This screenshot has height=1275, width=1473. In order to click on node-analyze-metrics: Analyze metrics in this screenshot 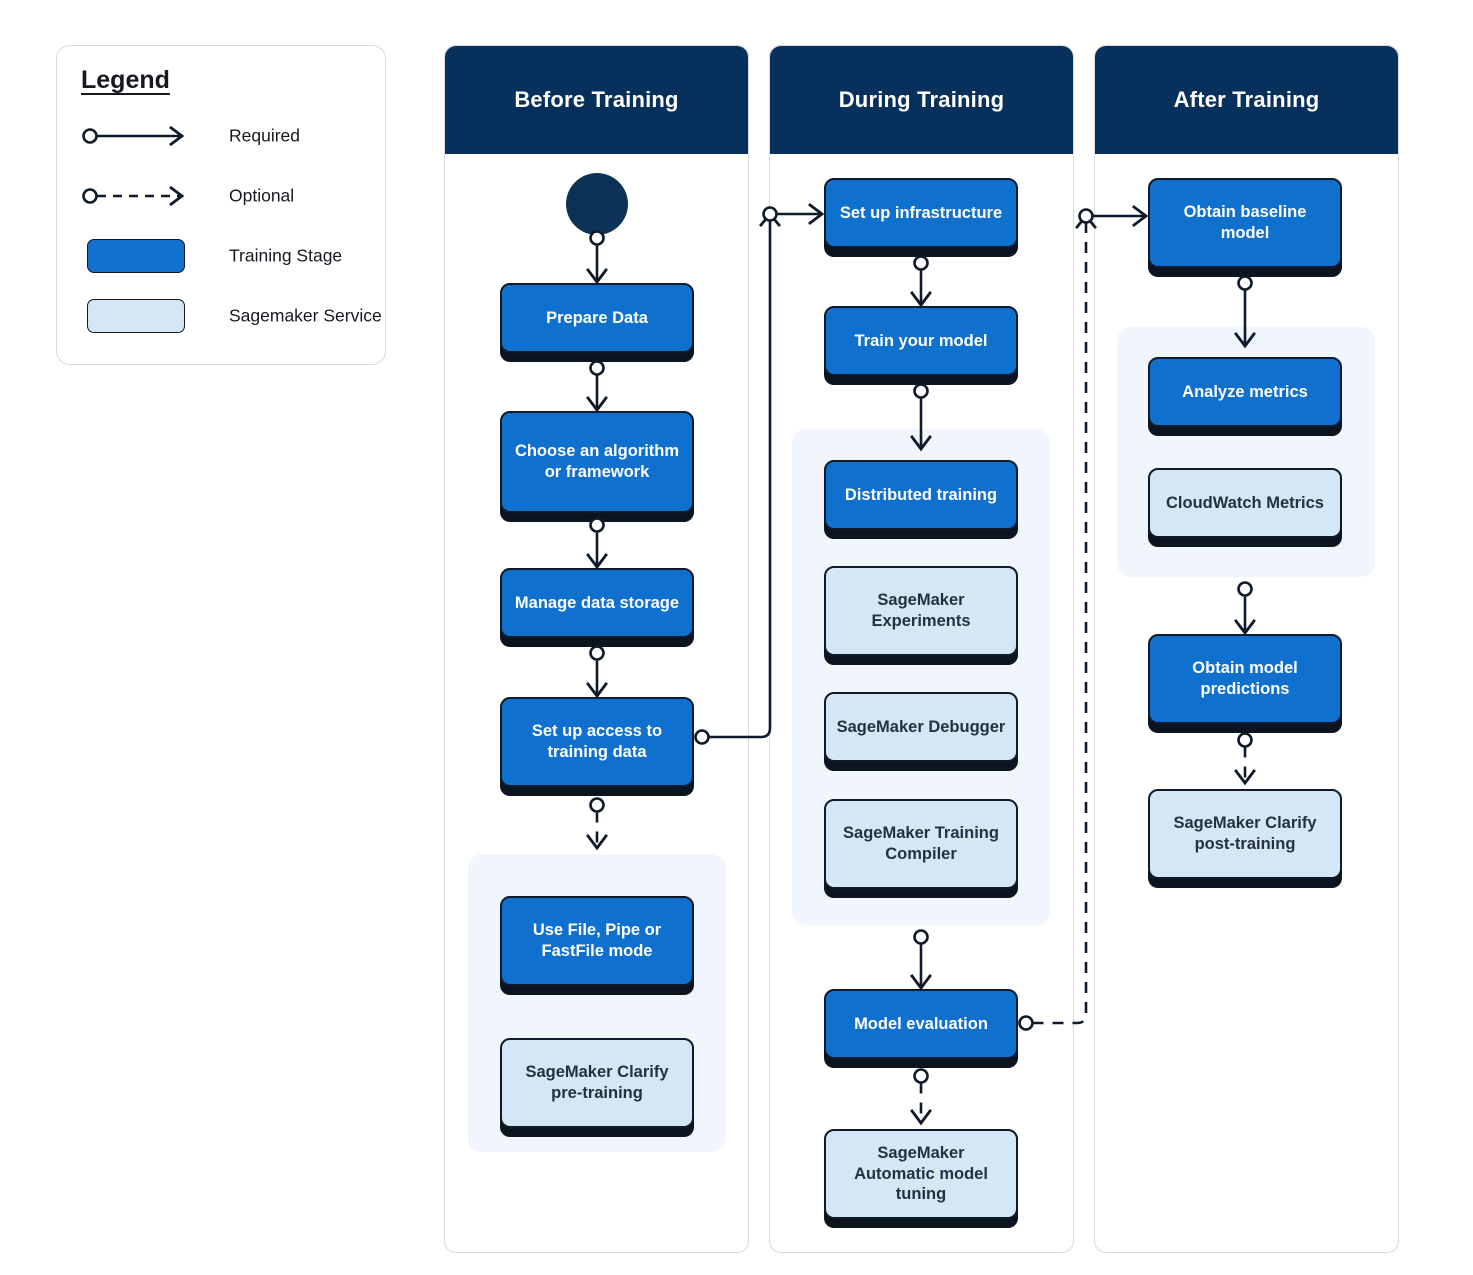, I will do `click(1245, 392)`.